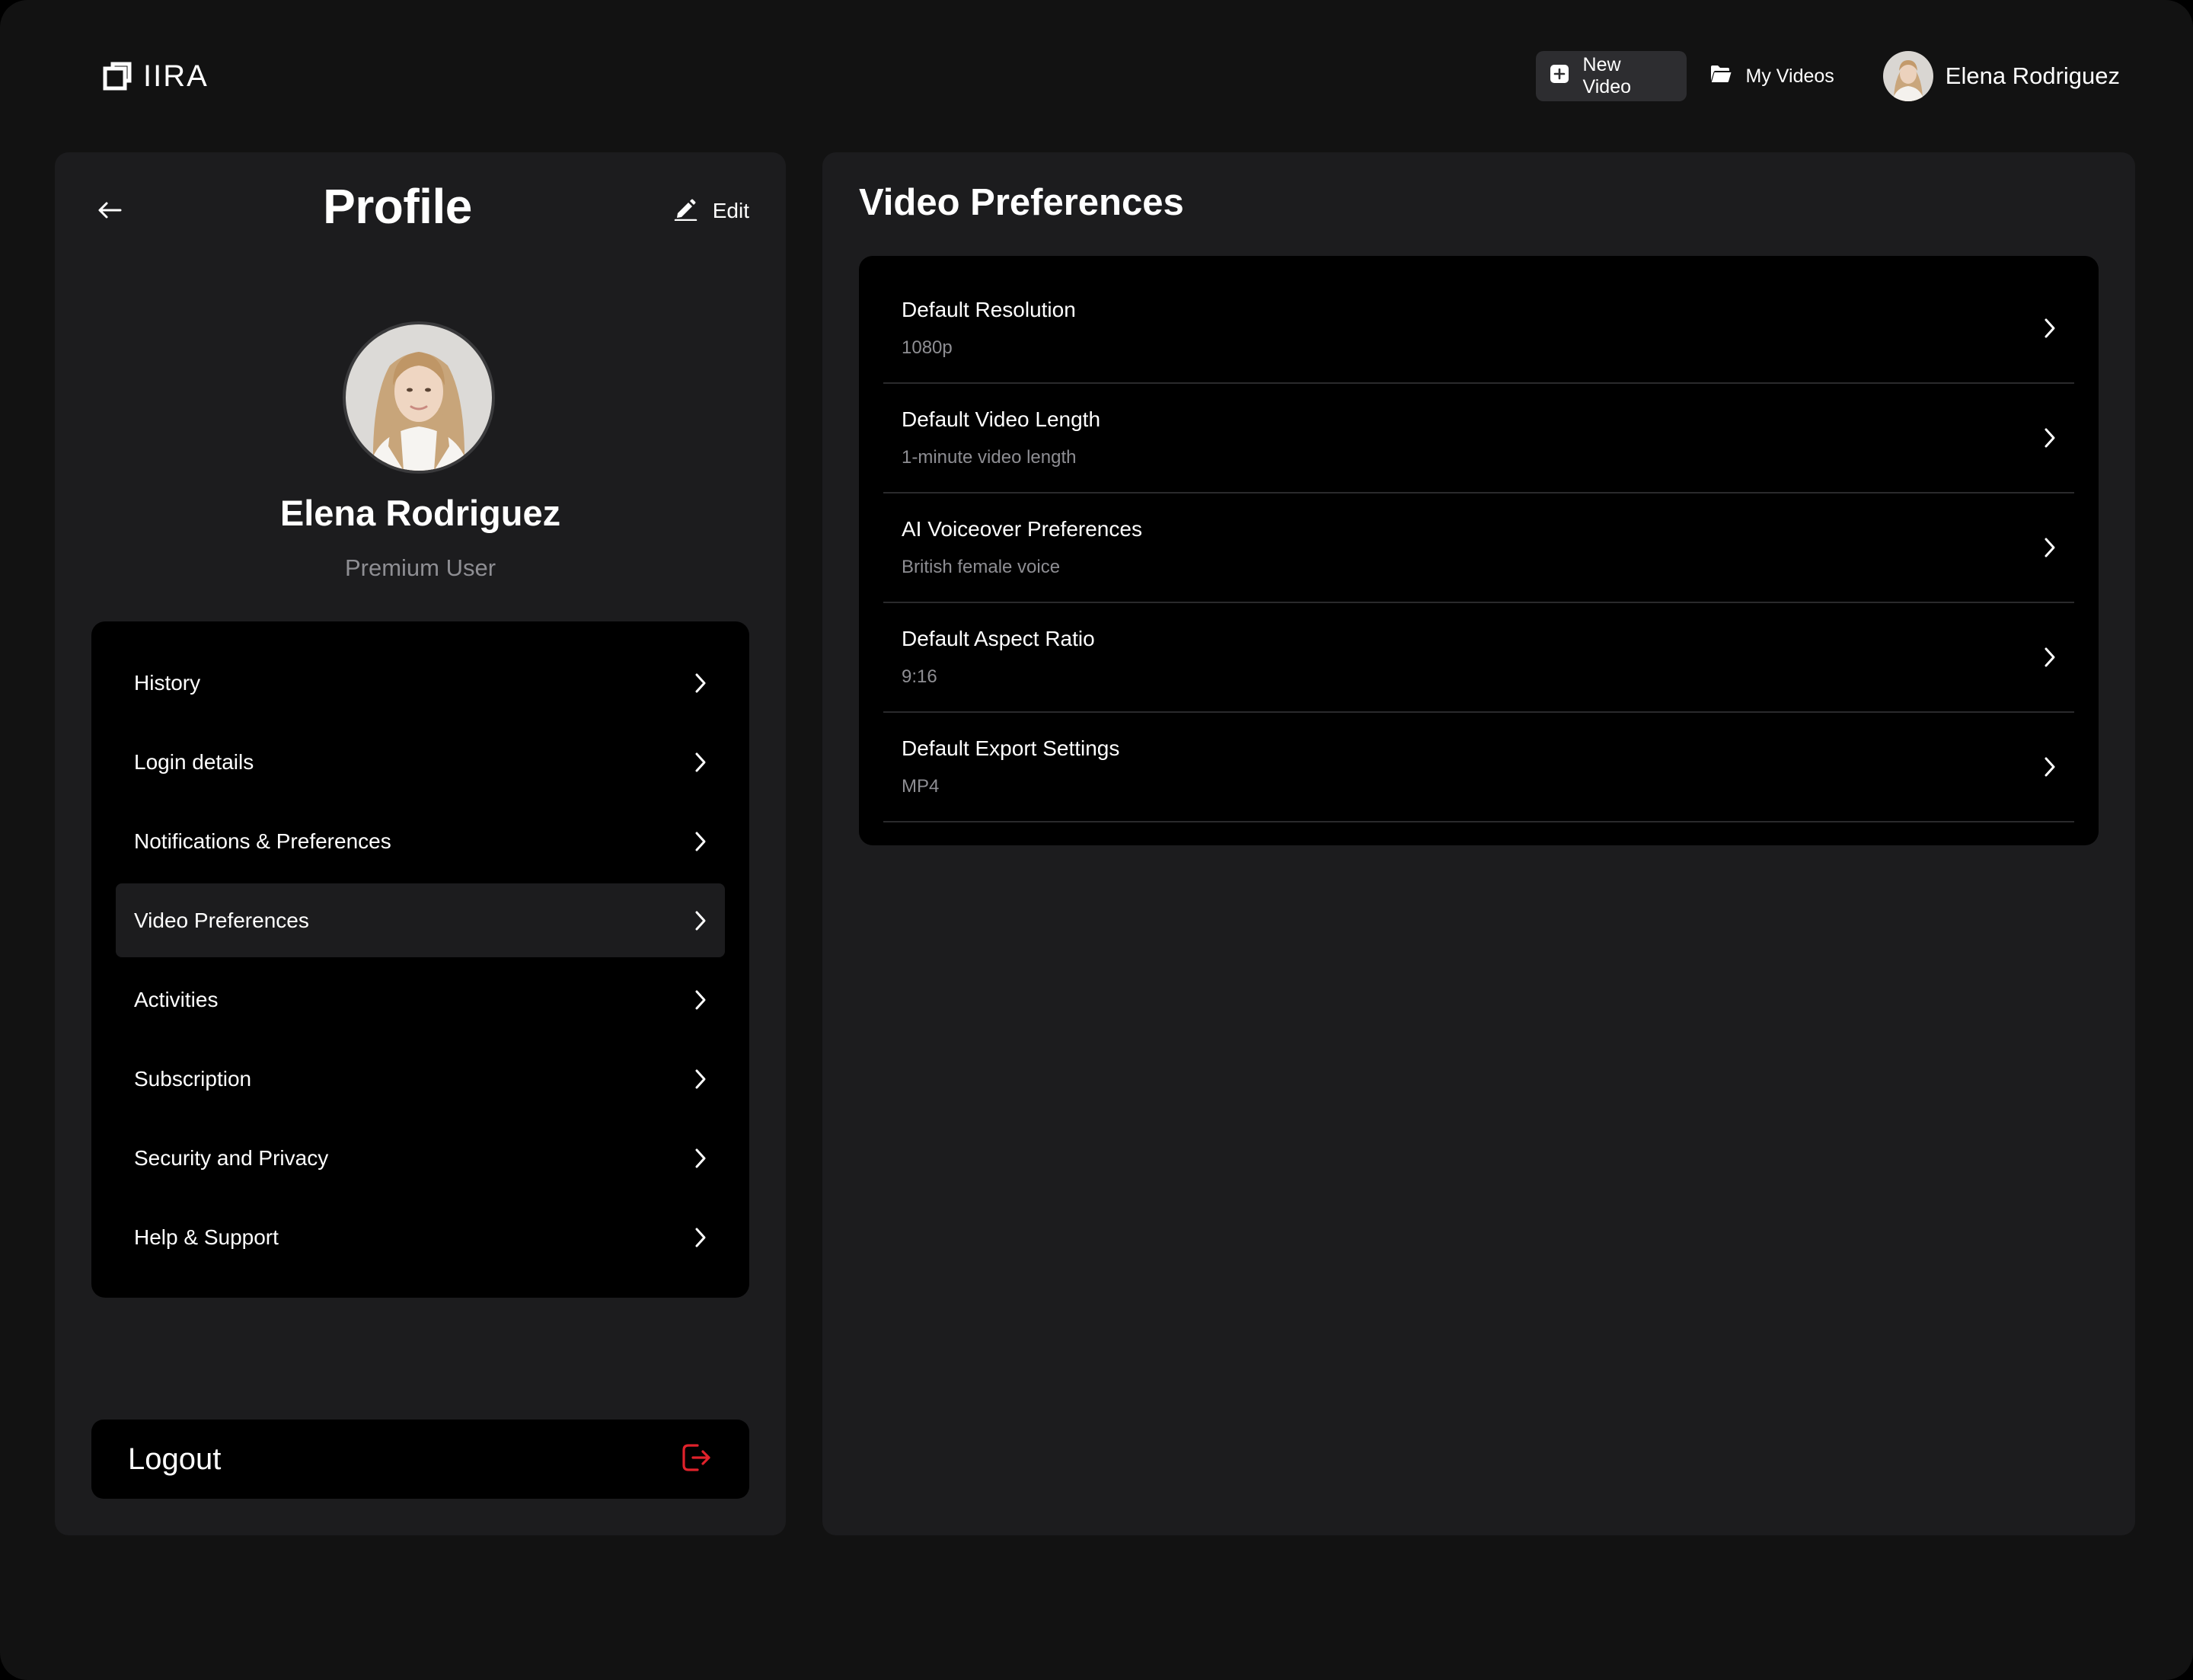 This screenshot has height=1680, width=2193. I want to click on user-name: Elena Rodriguez, so click(2032, 75).